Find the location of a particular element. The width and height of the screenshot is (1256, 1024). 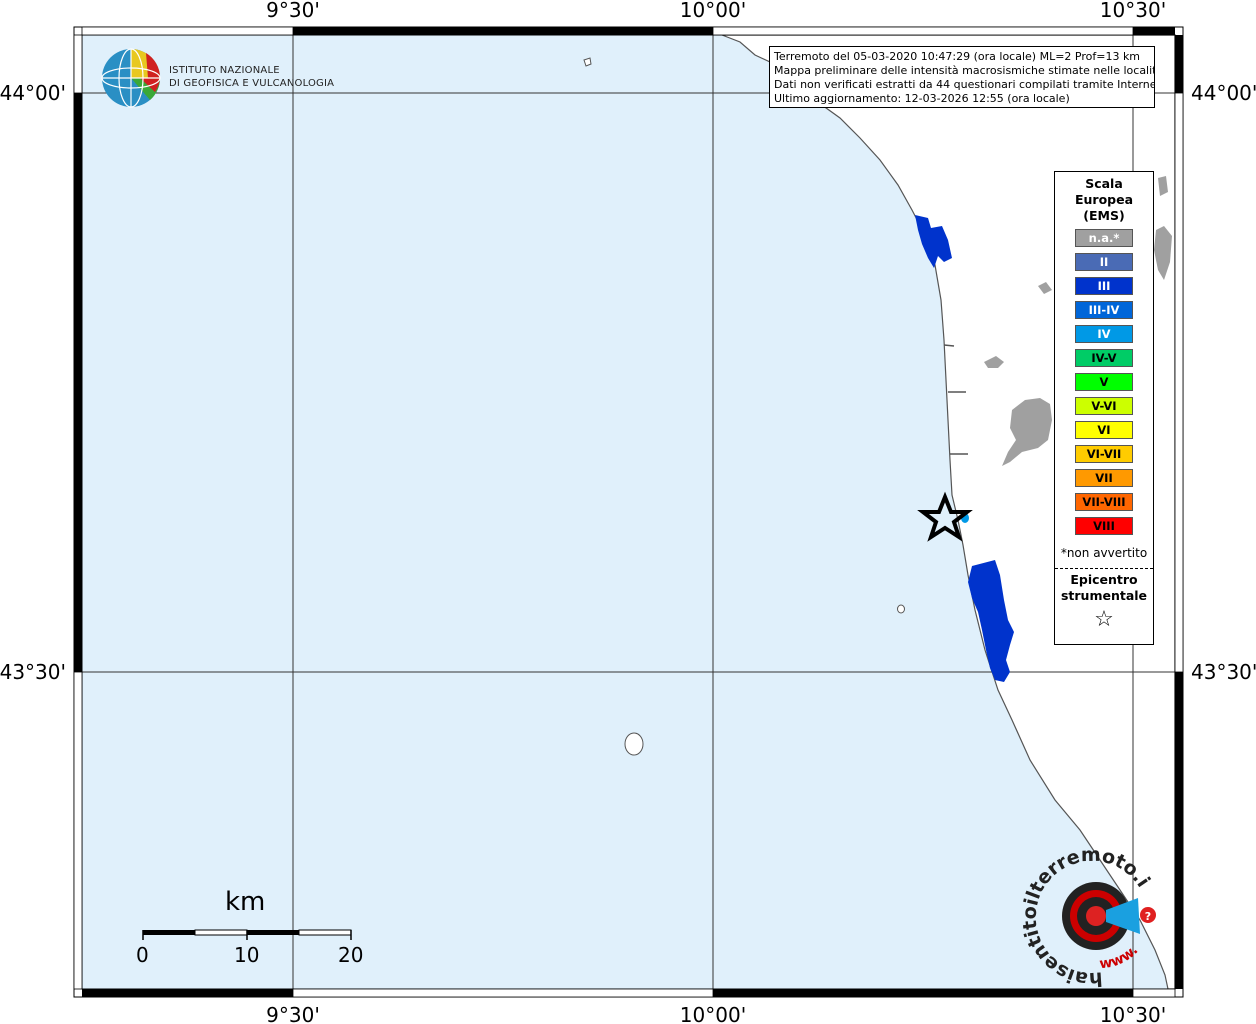

legend-swatch-2: III is located at coordinates (1104, 286).